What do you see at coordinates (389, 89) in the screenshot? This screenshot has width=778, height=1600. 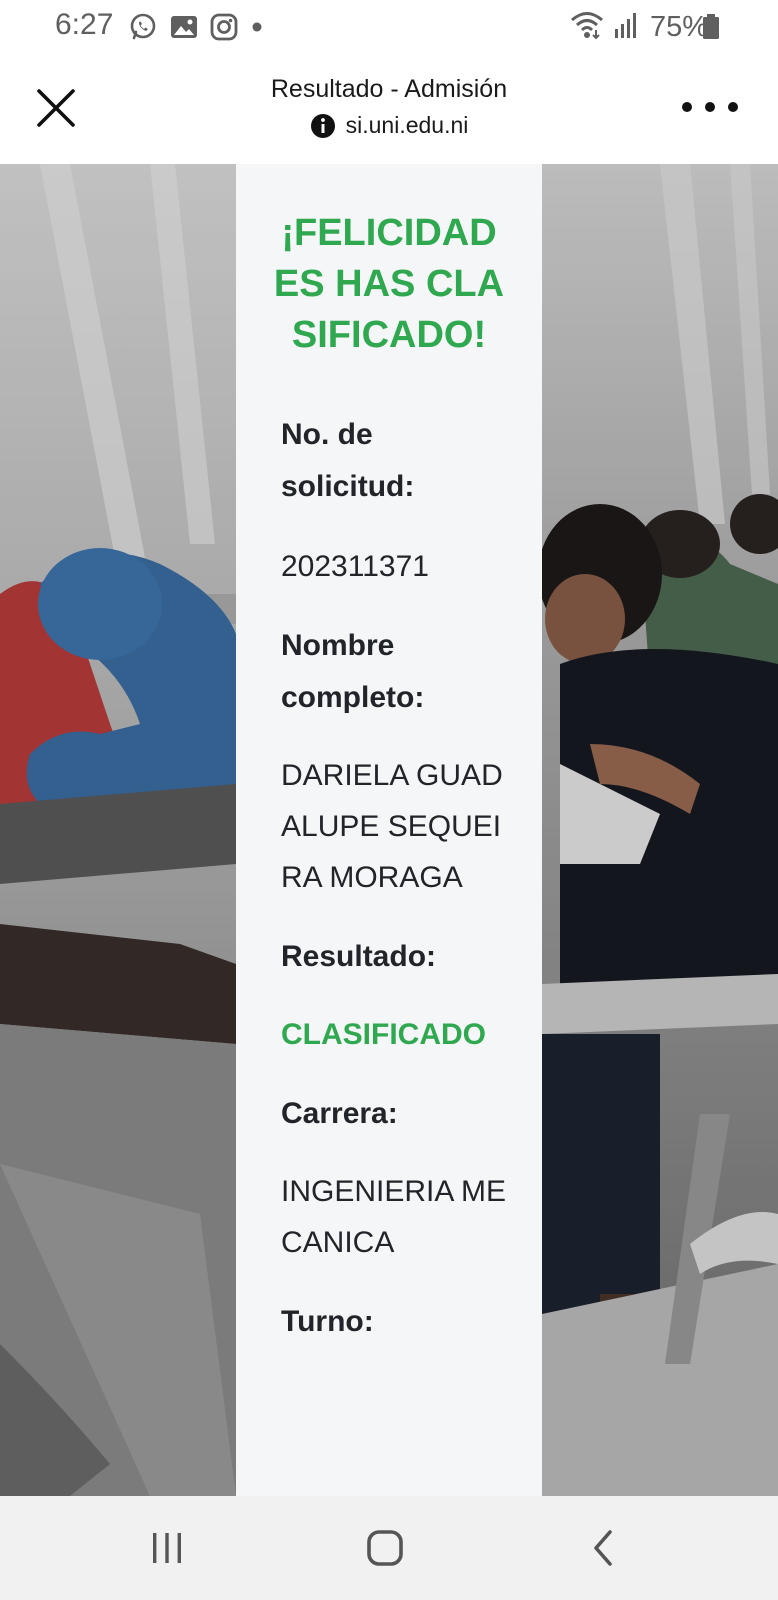 I see `page-title: Resultado - Admisión` at bounding box center [389, 89].